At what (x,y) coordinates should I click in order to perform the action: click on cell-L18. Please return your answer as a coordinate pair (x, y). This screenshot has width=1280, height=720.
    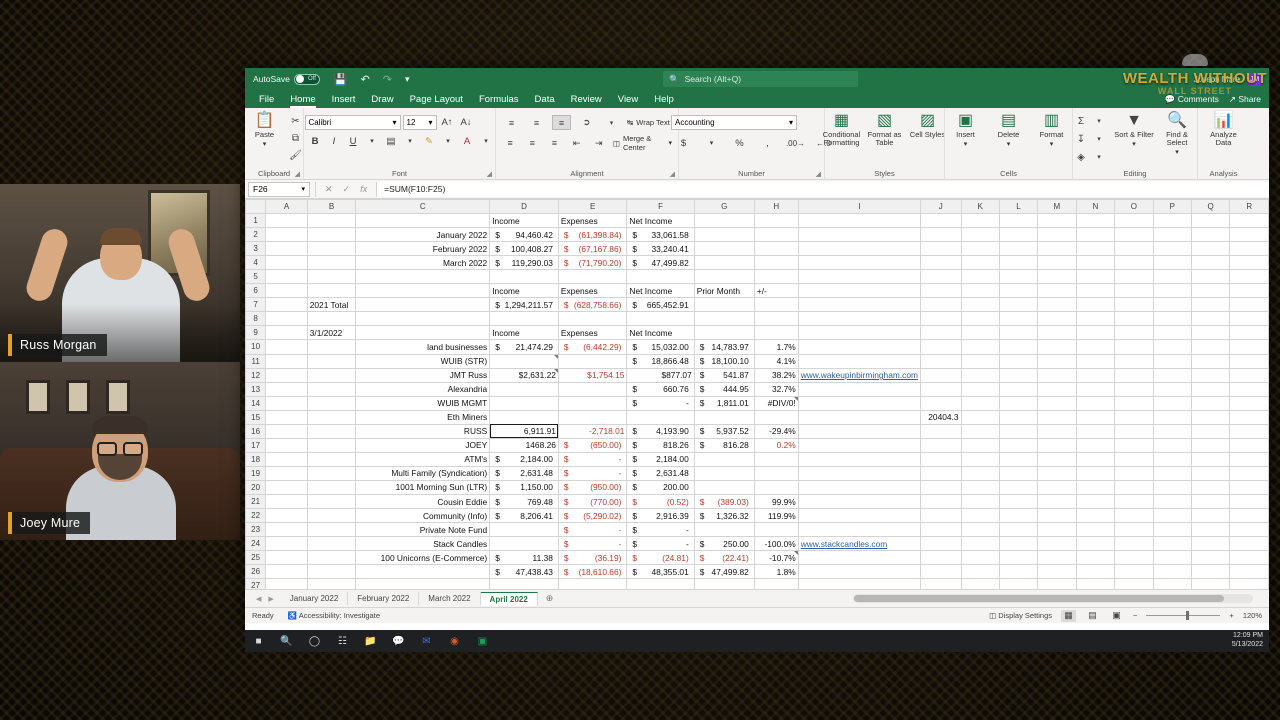
    Looking at the image, I should click on (1018, 459).